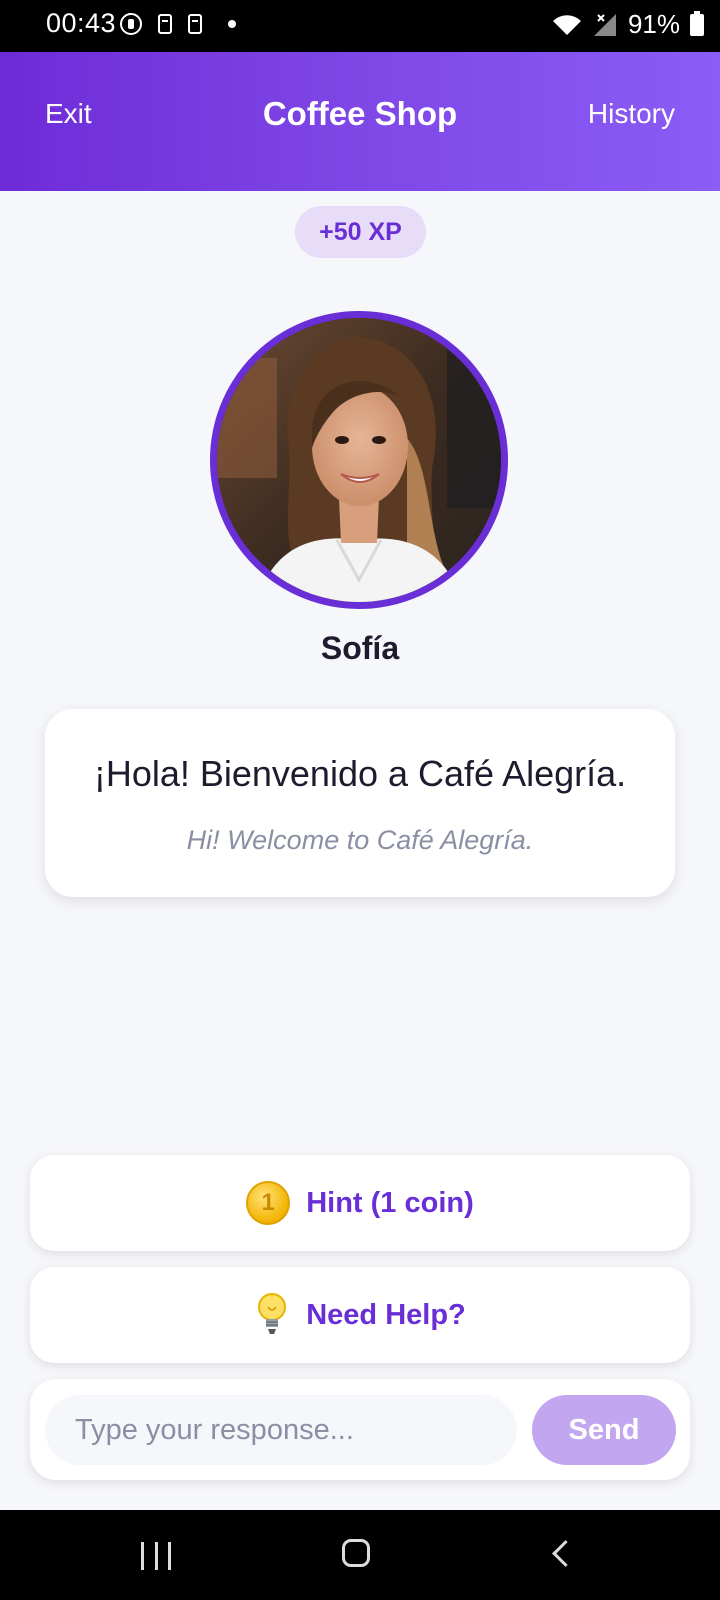 This screenshot has width=720, height=1600. Describe the element at coordinates (390, 1202) in the screenshot. I see `hint-button-label: Hint (1 coin)` at that location.